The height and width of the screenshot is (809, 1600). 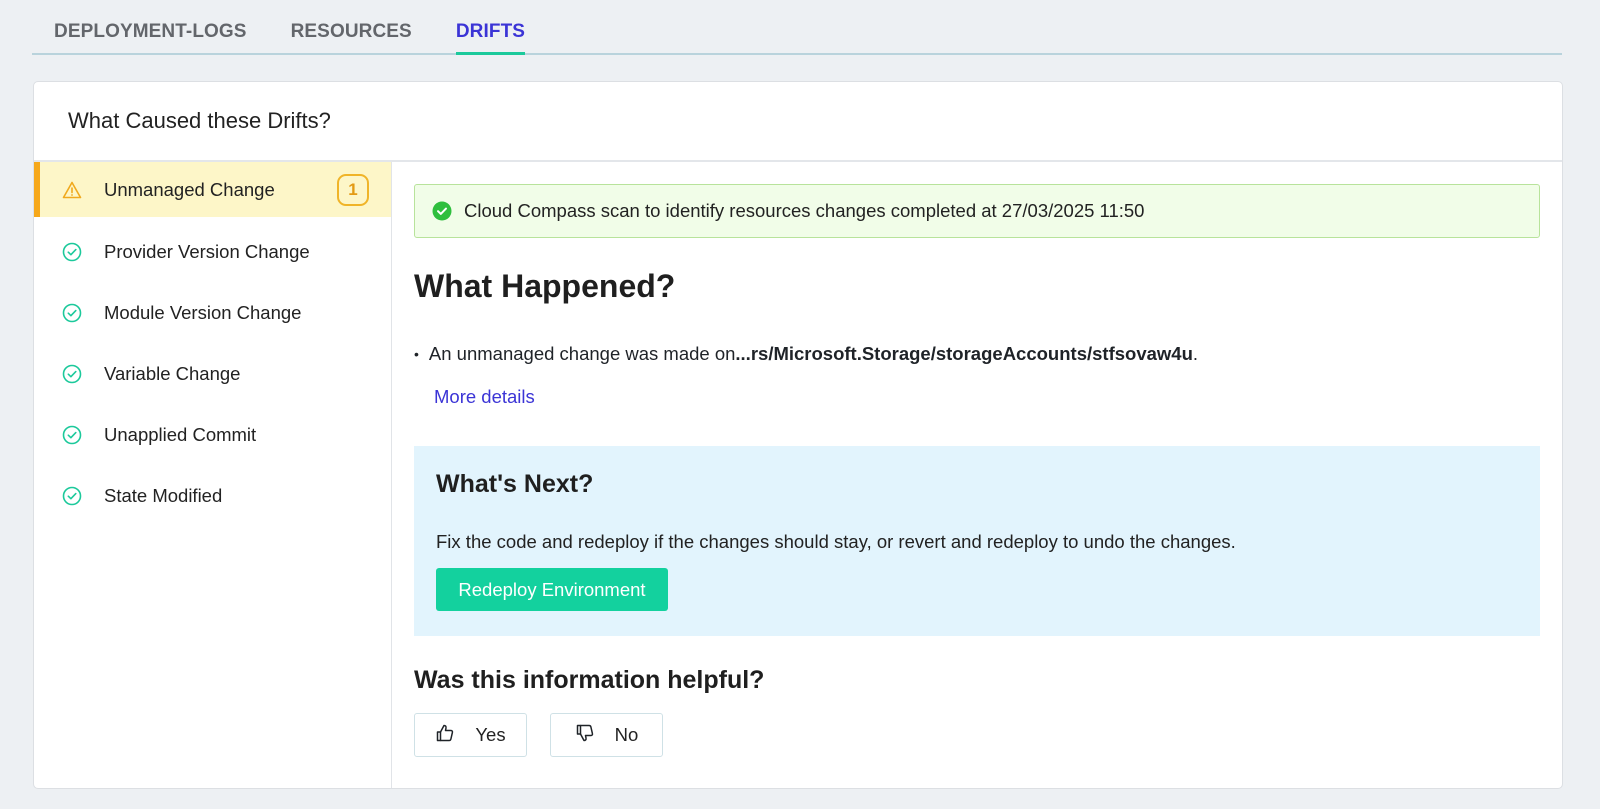 I want to click on warning-icon, so click(x=72, y=190).